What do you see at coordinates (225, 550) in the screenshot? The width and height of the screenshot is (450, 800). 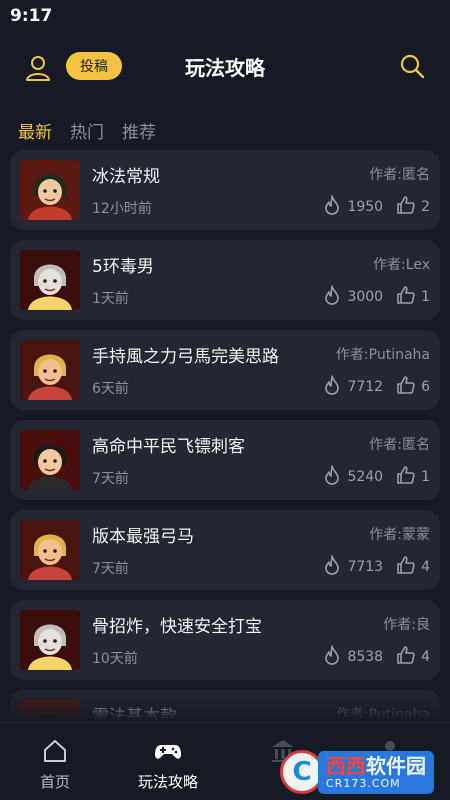 I see `guide-card: 版本最强弓马 作者:蒙蒙 7天前 7713 4` at bounding box center [225, 550].